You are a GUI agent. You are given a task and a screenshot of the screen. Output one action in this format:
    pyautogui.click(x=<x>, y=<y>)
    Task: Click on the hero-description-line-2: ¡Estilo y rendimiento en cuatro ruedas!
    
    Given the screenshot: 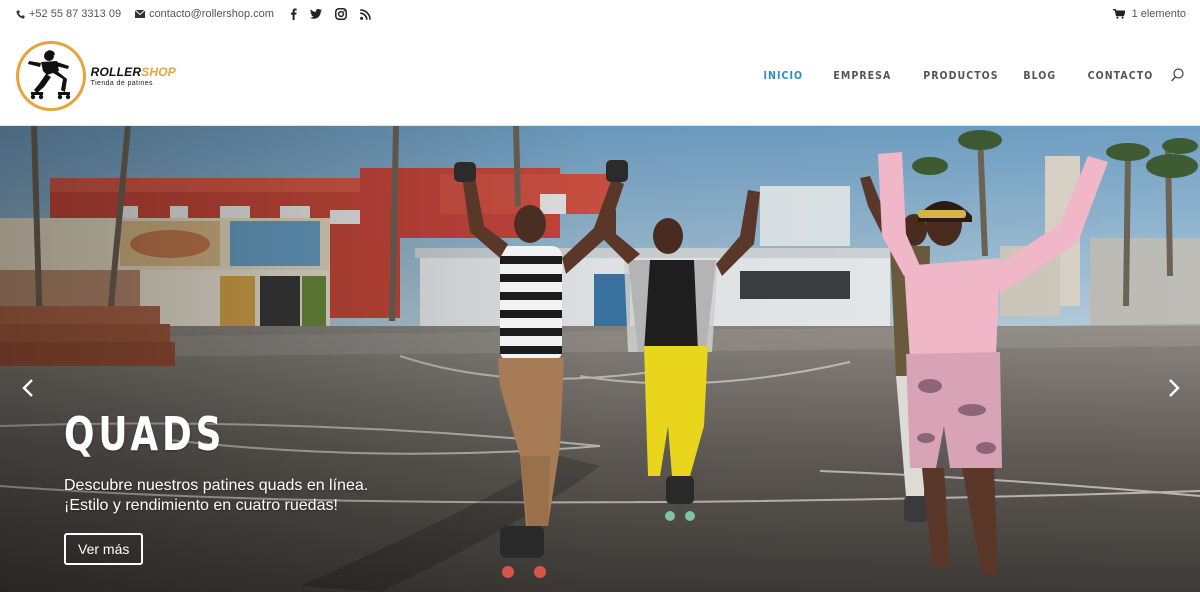 What is the action you would take?
    pyautogui.click(x=201, y=505)
    